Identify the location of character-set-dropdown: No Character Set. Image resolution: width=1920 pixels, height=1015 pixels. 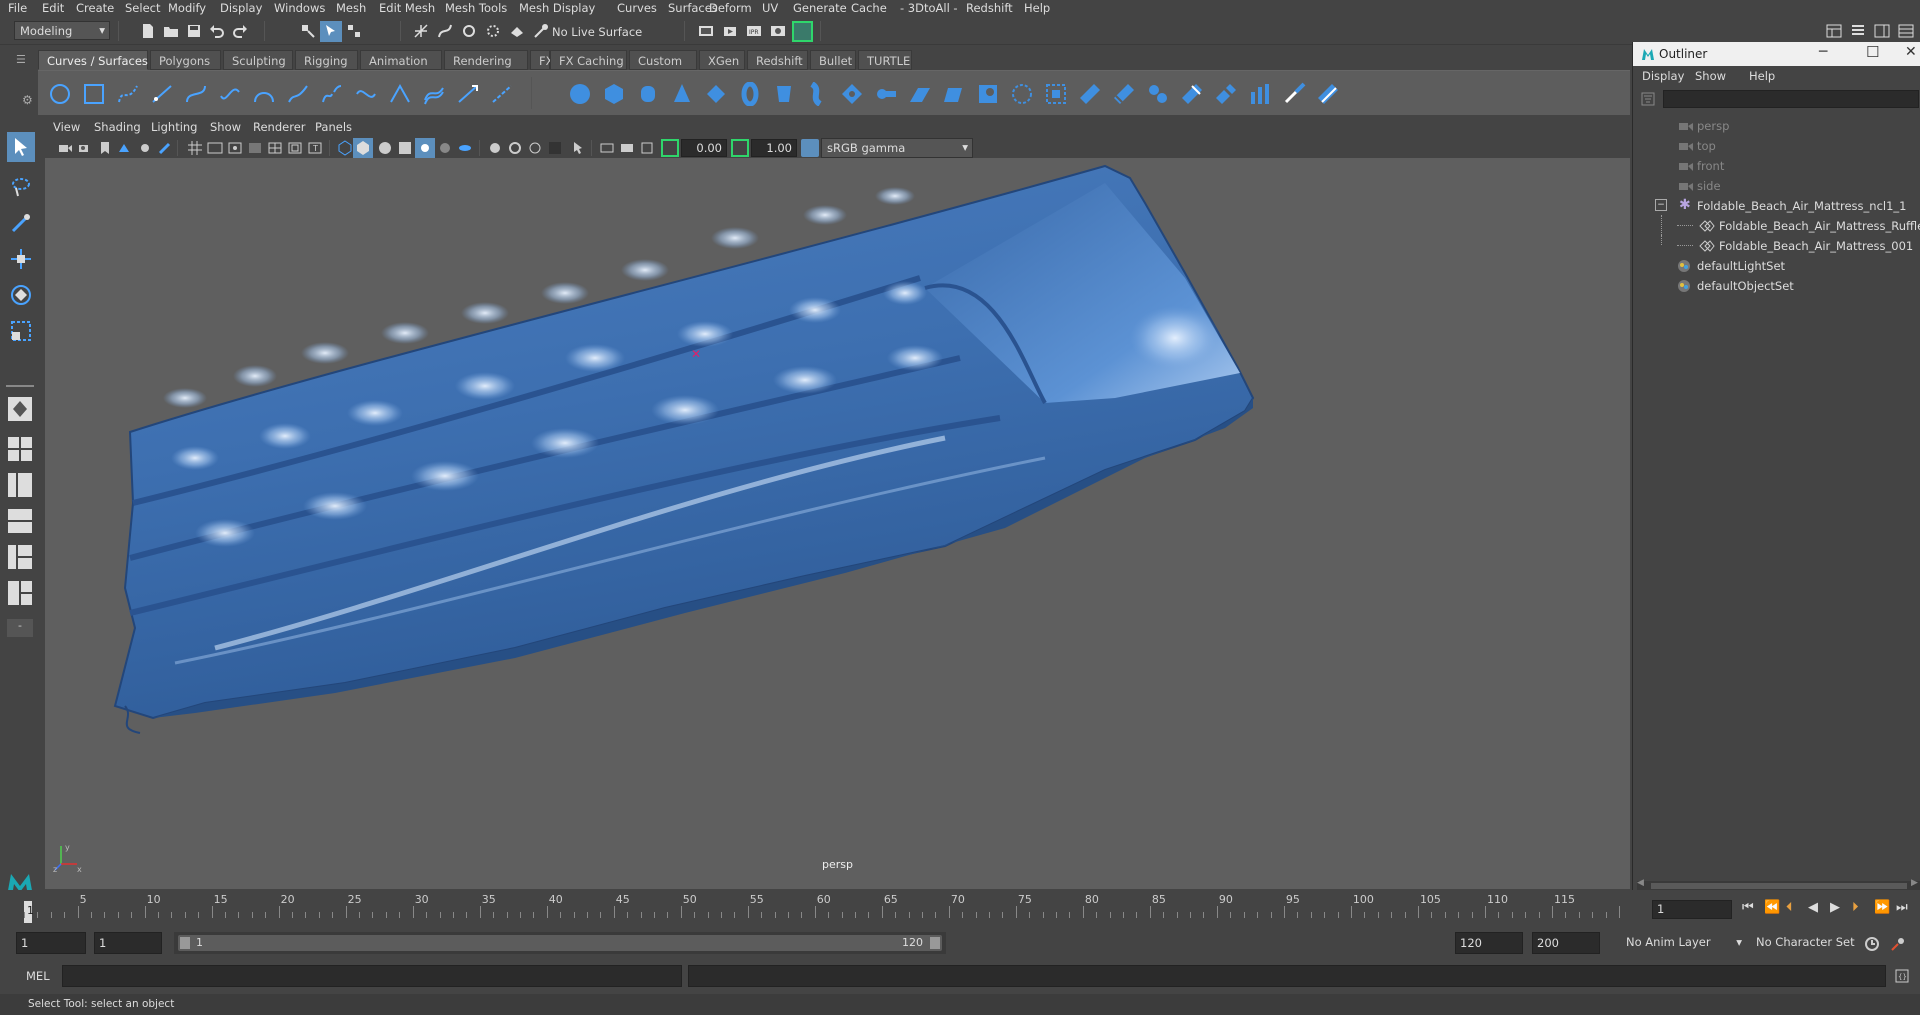
(1808, 943).